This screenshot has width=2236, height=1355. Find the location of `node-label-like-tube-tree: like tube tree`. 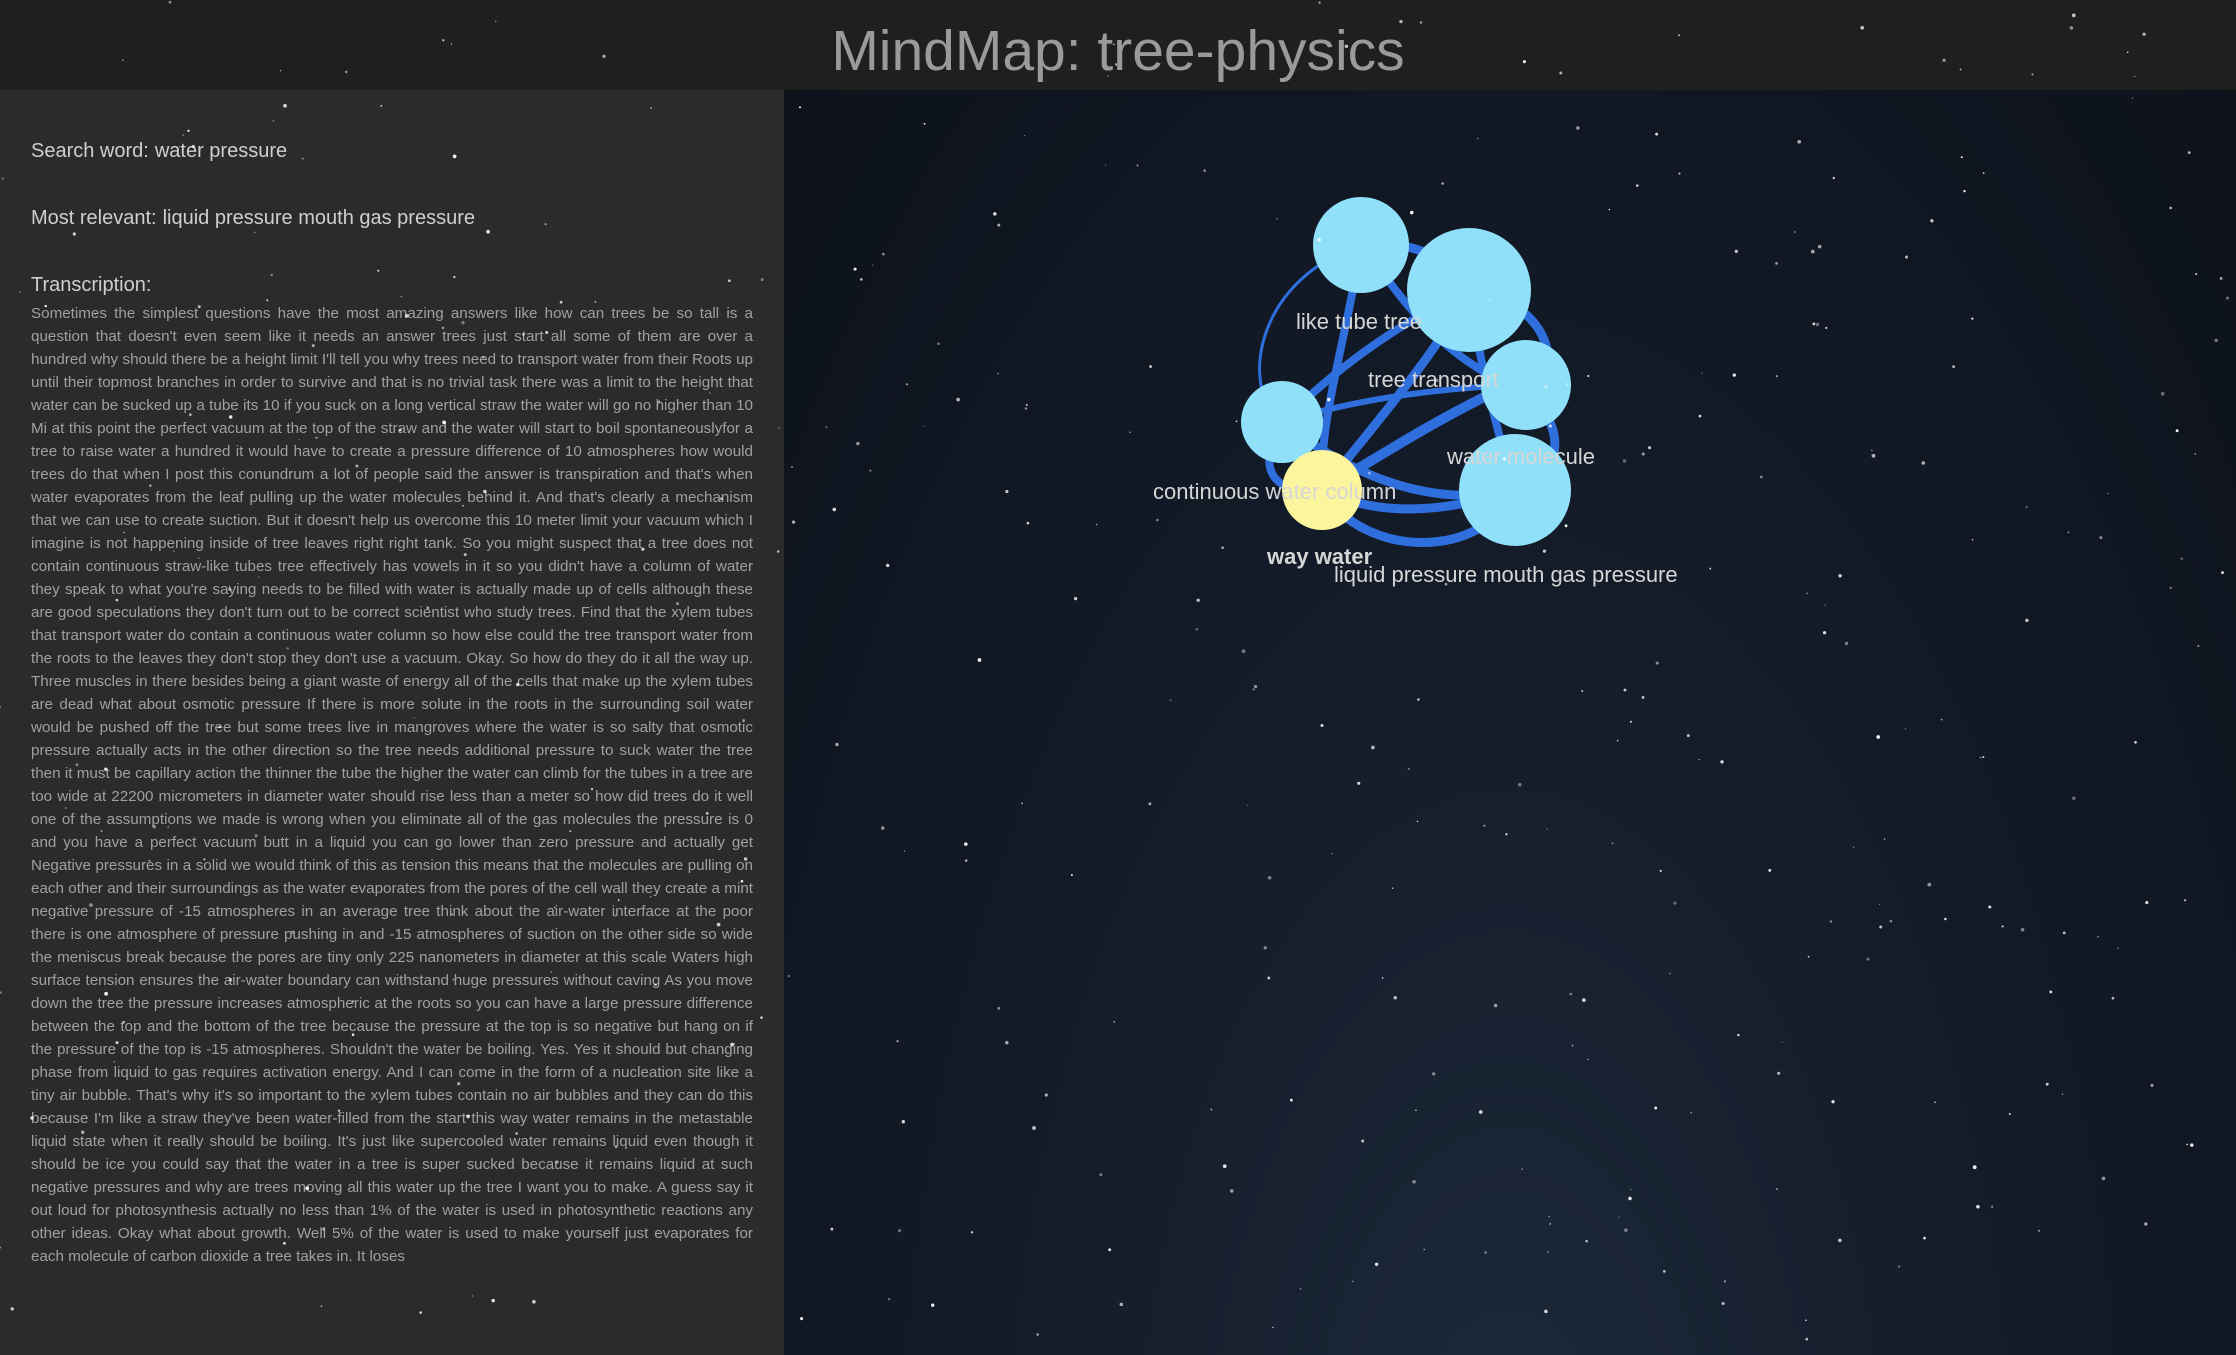

node-label-like-tube-tree: like tube tree is located at coordinates (1359, 321).